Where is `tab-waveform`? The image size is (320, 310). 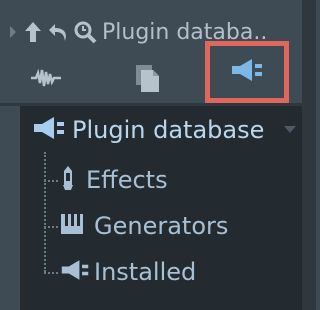
tab-waveform is located at coordinates (46, 80).